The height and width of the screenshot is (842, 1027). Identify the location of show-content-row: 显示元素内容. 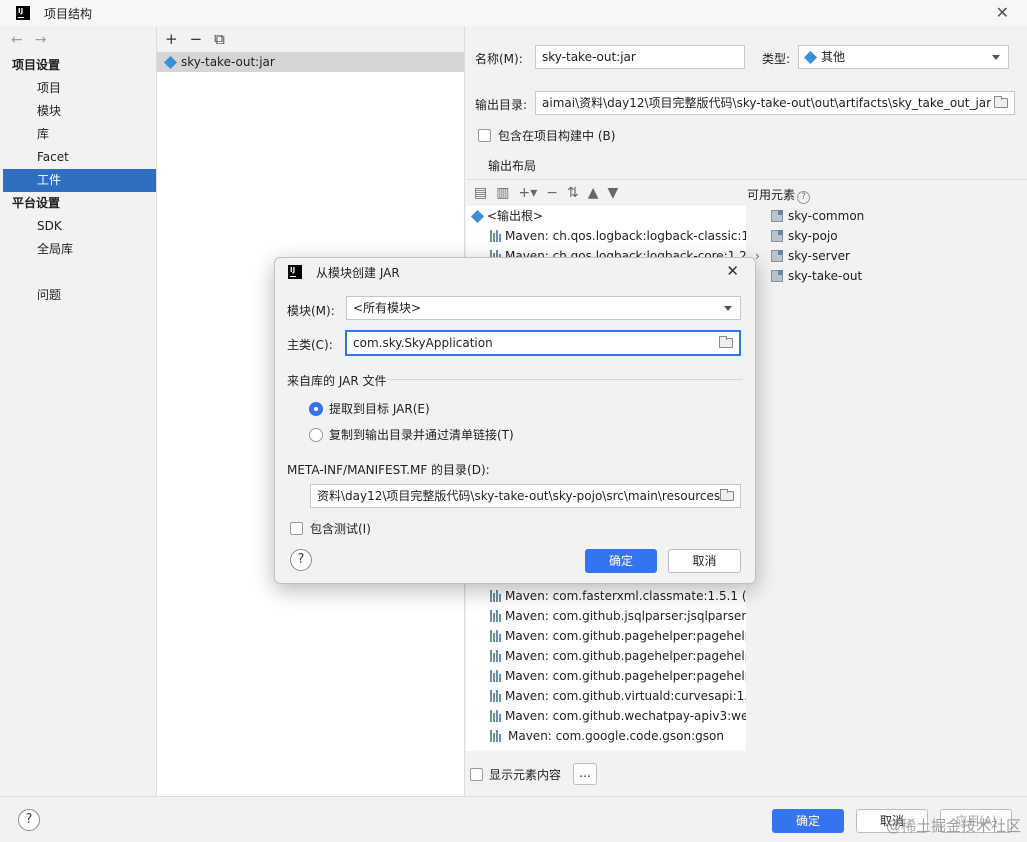
(515, 774).